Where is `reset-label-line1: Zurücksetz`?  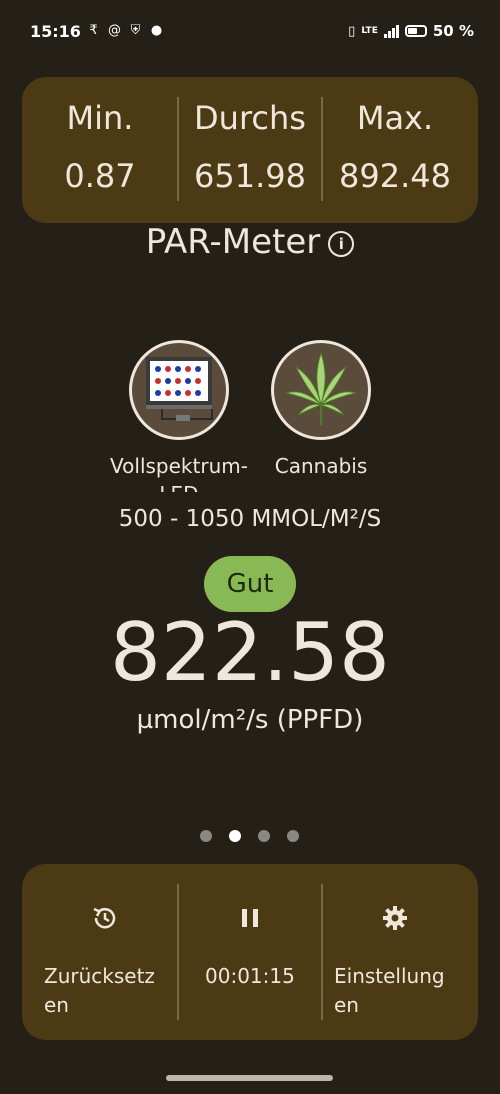
reset-label-line1: Zurücksetz is located at coordinates (99, 976).